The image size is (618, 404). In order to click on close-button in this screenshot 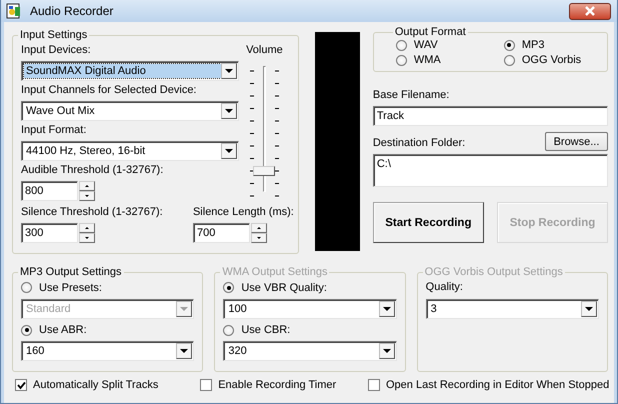, I will do `click(590, 11)`.